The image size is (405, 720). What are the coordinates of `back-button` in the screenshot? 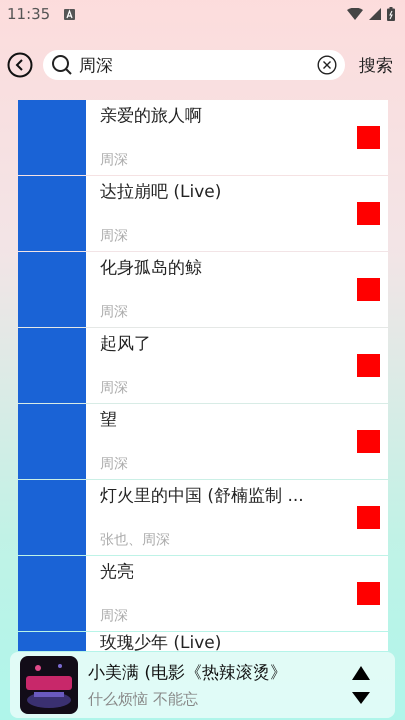 It's located at (20, 65).